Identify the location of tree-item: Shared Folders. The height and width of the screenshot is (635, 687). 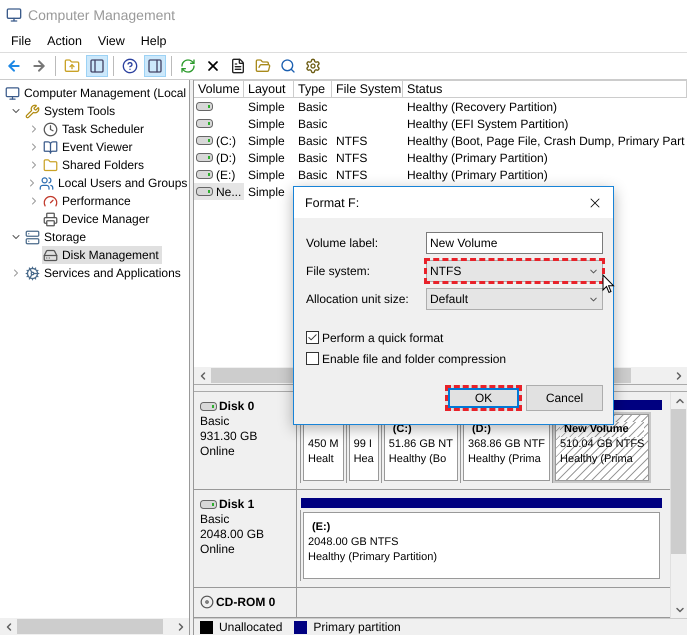
(95, 165).